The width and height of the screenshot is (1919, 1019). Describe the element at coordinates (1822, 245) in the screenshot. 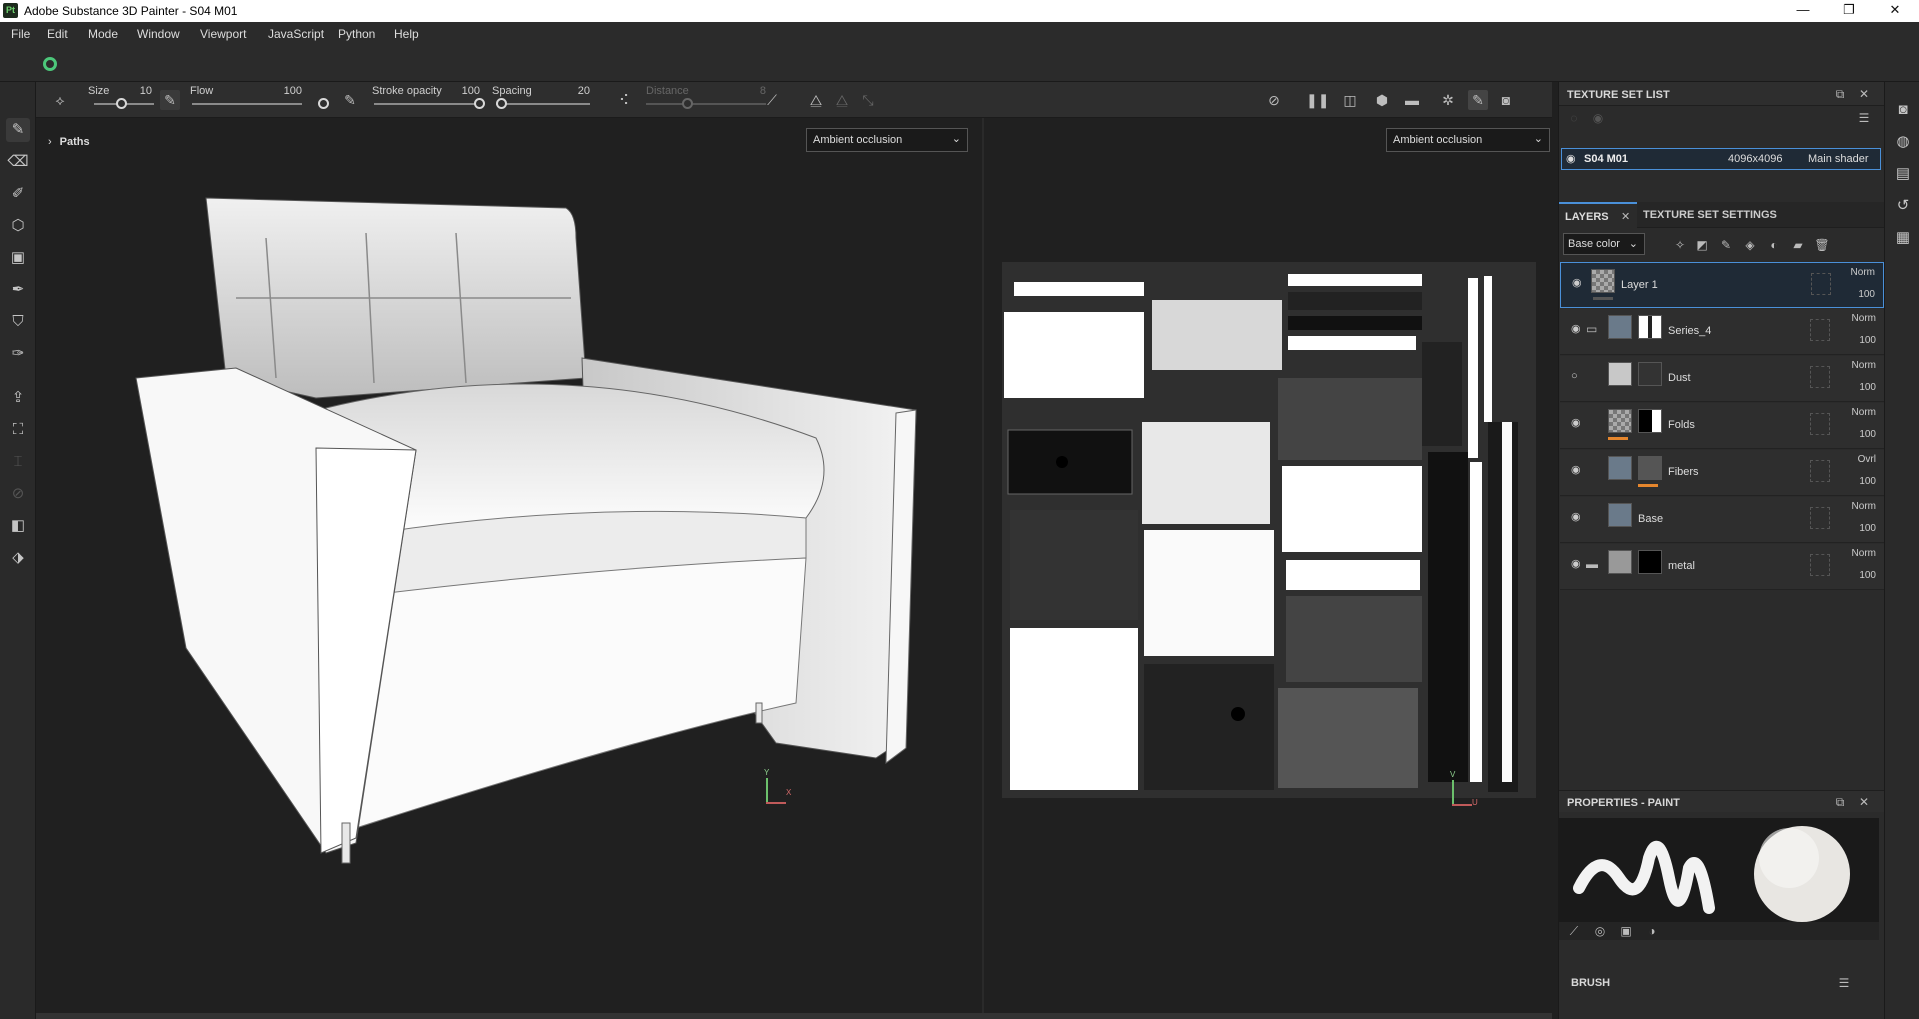

I see `delete-icon: 🗑` at that location.